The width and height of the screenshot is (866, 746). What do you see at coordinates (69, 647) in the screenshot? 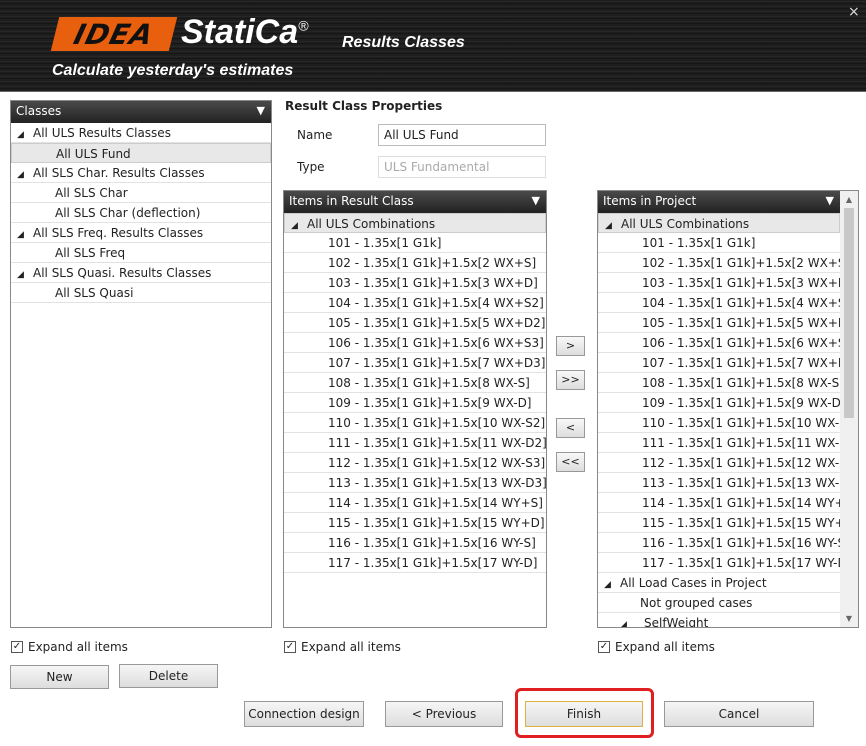
I see `expand-all-classes-checkbox: ✓ Expand all items` at bounding box center [69, 647].